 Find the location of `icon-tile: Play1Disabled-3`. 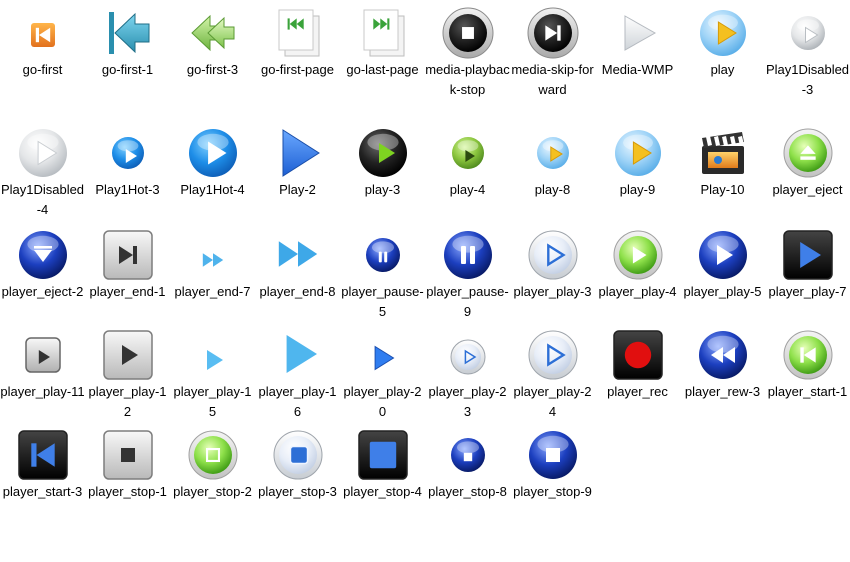

icon-tile: Play1Disabled-3 is located at coordinates (807, 50).